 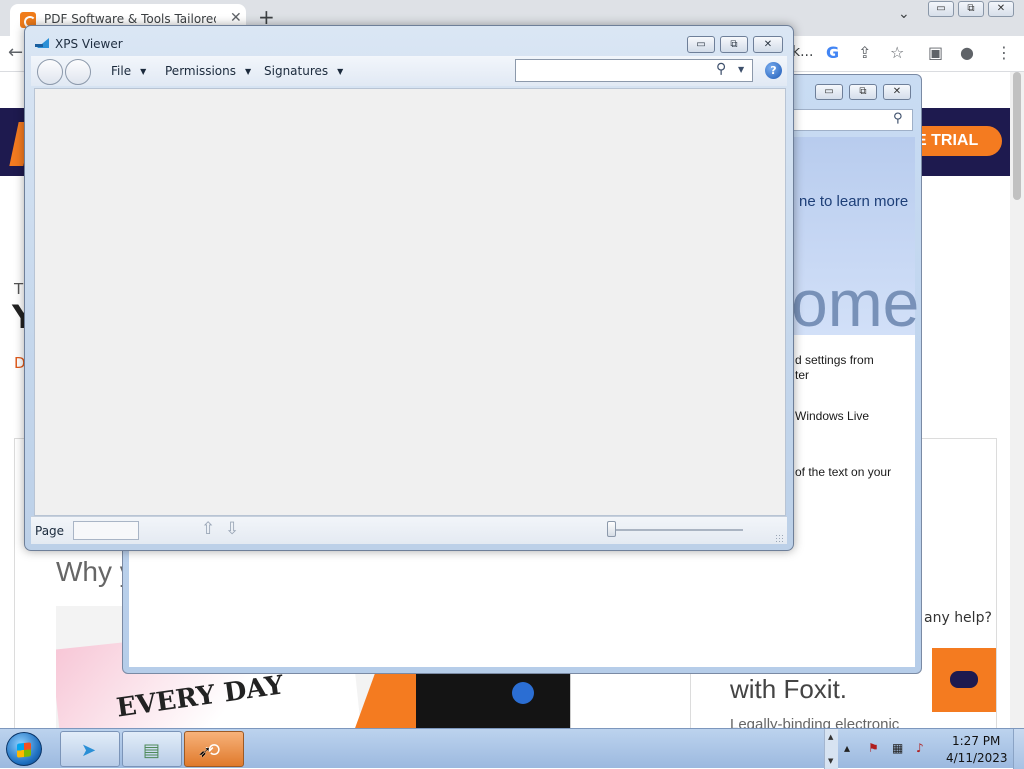 What do you see at coordinates (829, 92) in the screenshot?
I see `wl-minimize-button: ▭` at bounding box center [829, 92].